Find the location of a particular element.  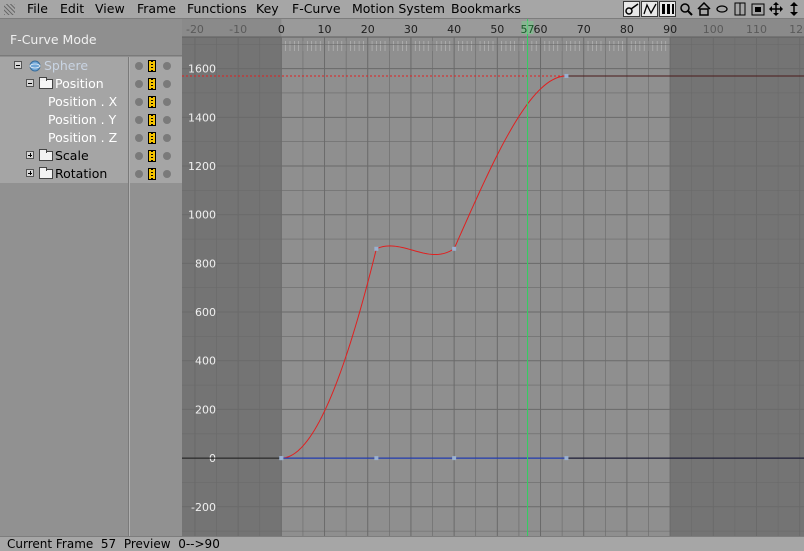

x-tick-label: 40 is located at coordinates (454, 29).